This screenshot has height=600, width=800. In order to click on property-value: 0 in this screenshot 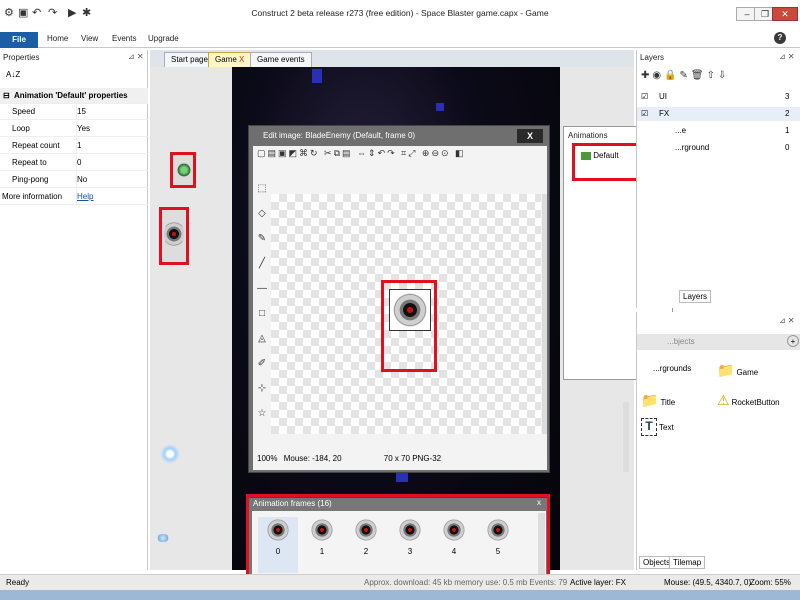, I will do `click(78, 163)`.